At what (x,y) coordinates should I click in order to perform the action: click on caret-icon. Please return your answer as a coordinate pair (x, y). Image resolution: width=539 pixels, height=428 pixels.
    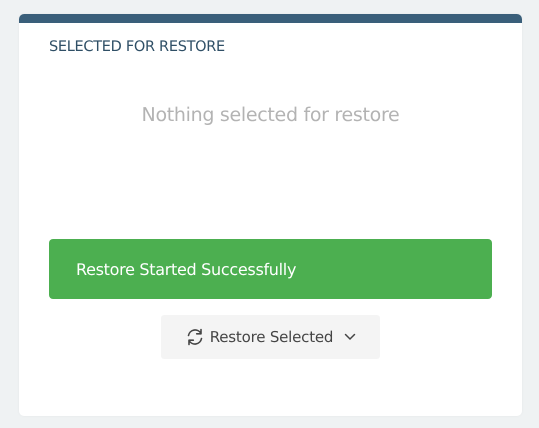
    Looking at the image, I should click on (350, 337).